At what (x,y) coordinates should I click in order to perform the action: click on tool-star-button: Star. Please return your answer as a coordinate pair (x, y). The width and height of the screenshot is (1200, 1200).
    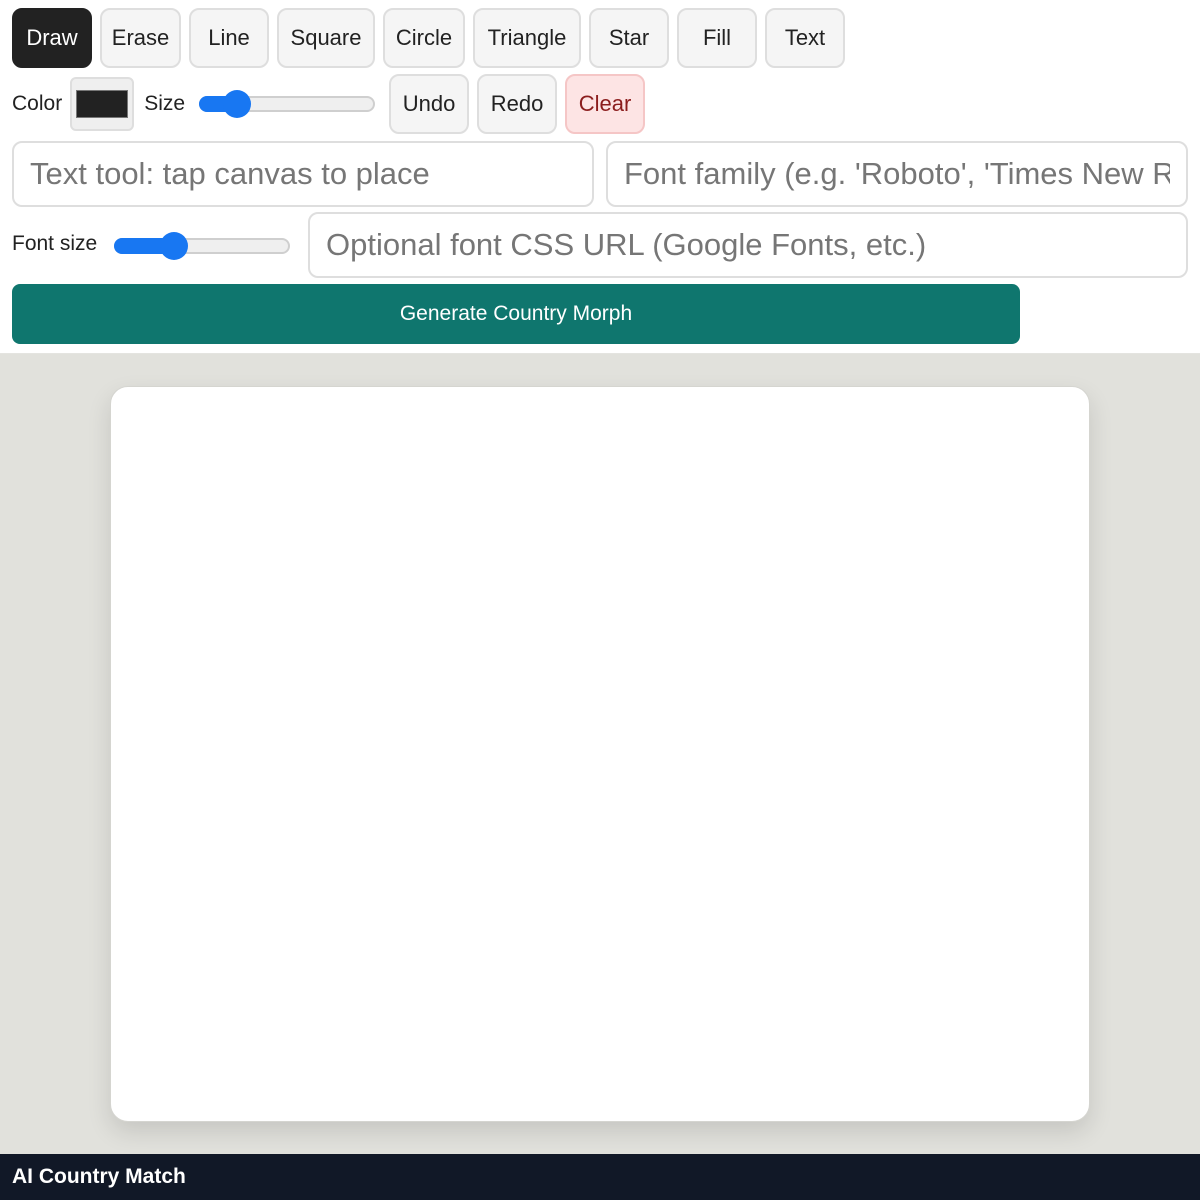
    Looking at the image, I should click on (629, 38).